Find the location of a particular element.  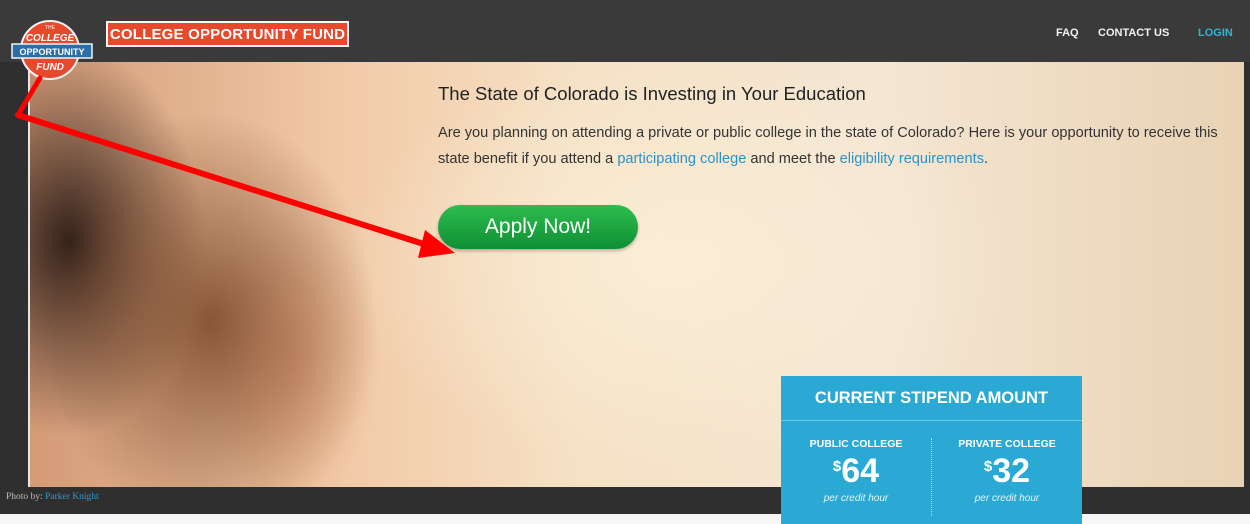

private-college-stipend: PRIVATE COLLEGE $32 per credit hour is located at coordinates (1007, 471).